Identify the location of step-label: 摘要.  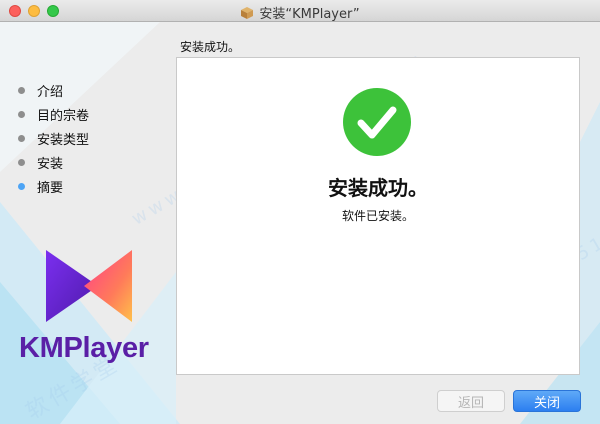
(50, 188).